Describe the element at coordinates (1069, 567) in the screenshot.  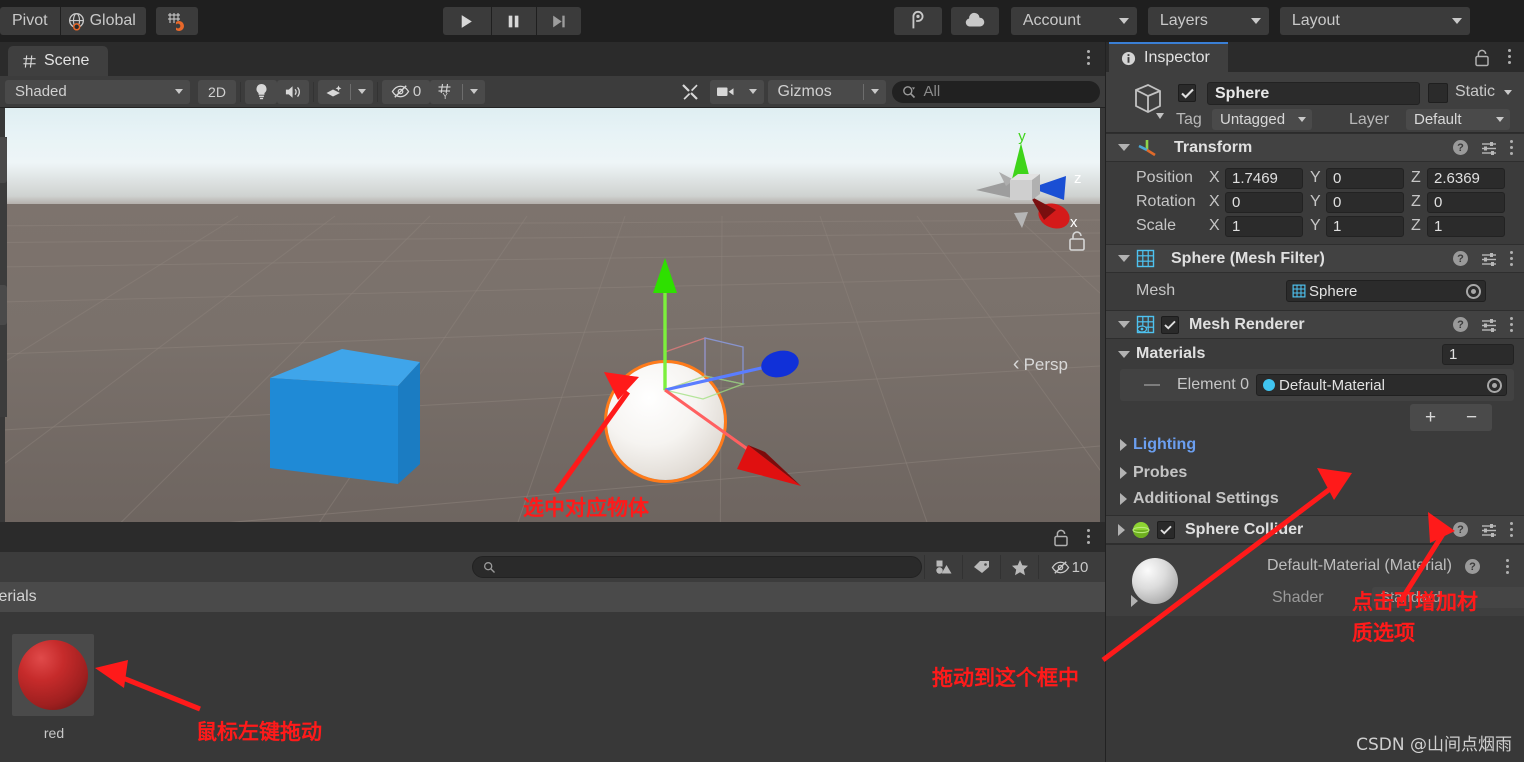
I see `project-hidden-button: 10` at that location.